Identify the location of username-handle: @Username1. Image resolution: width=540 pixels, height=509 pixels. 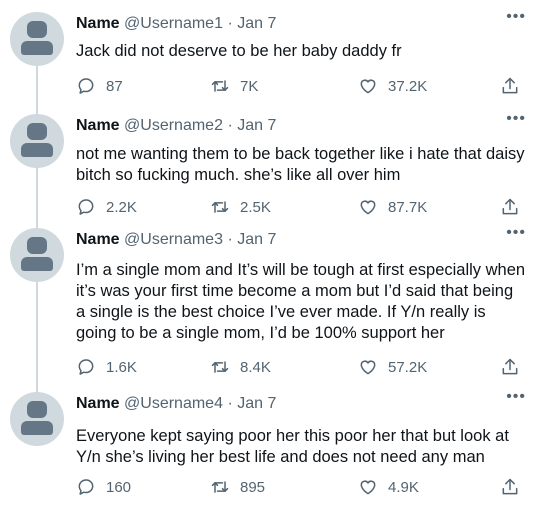
(173, 23).